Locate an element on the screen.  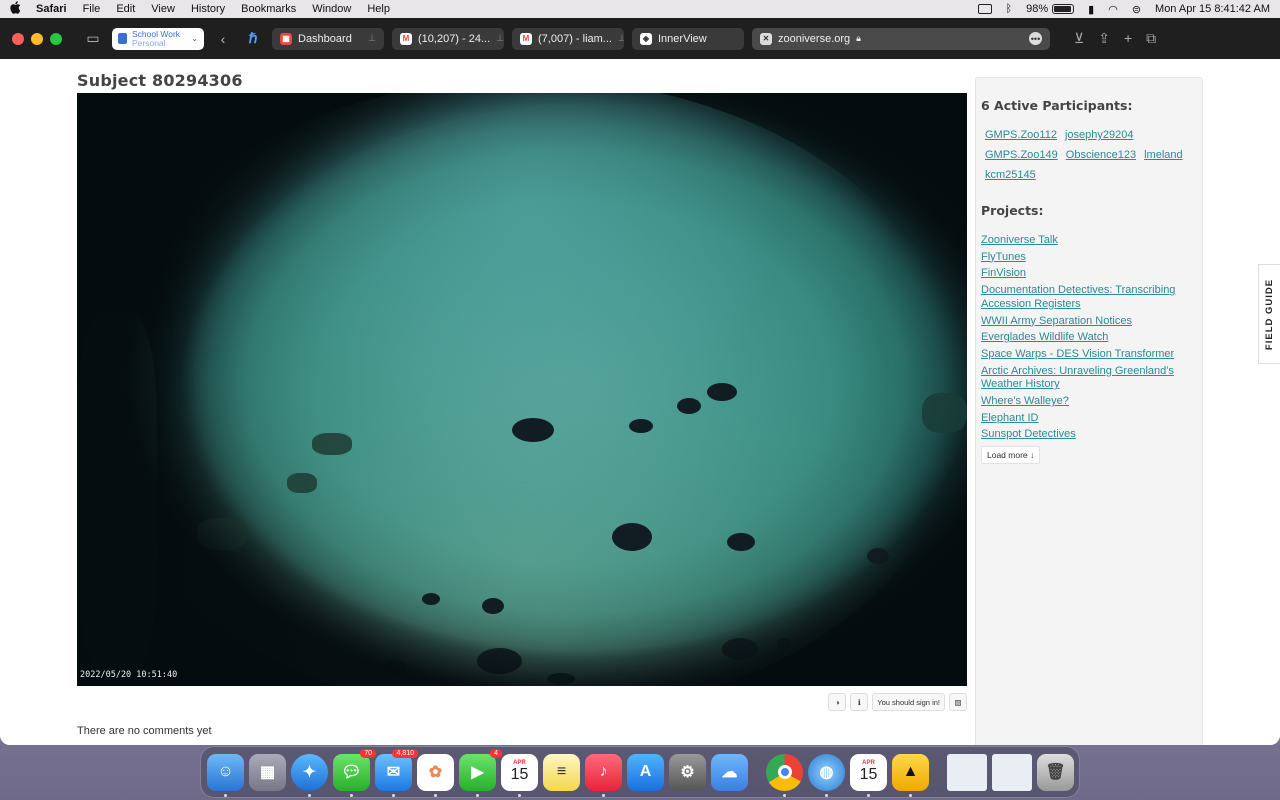
music-icon: ♪ is located at coordinates (603, 775).